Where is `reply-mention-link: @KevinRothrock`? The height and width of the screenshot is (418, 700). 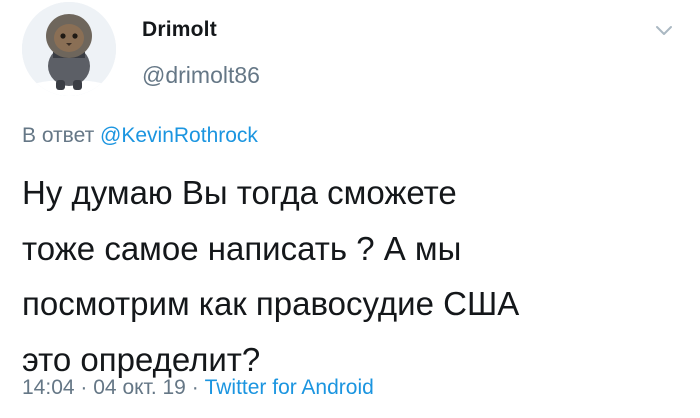
reply-mention-link: @KevinRothrock is located at coordinates (179, 135).